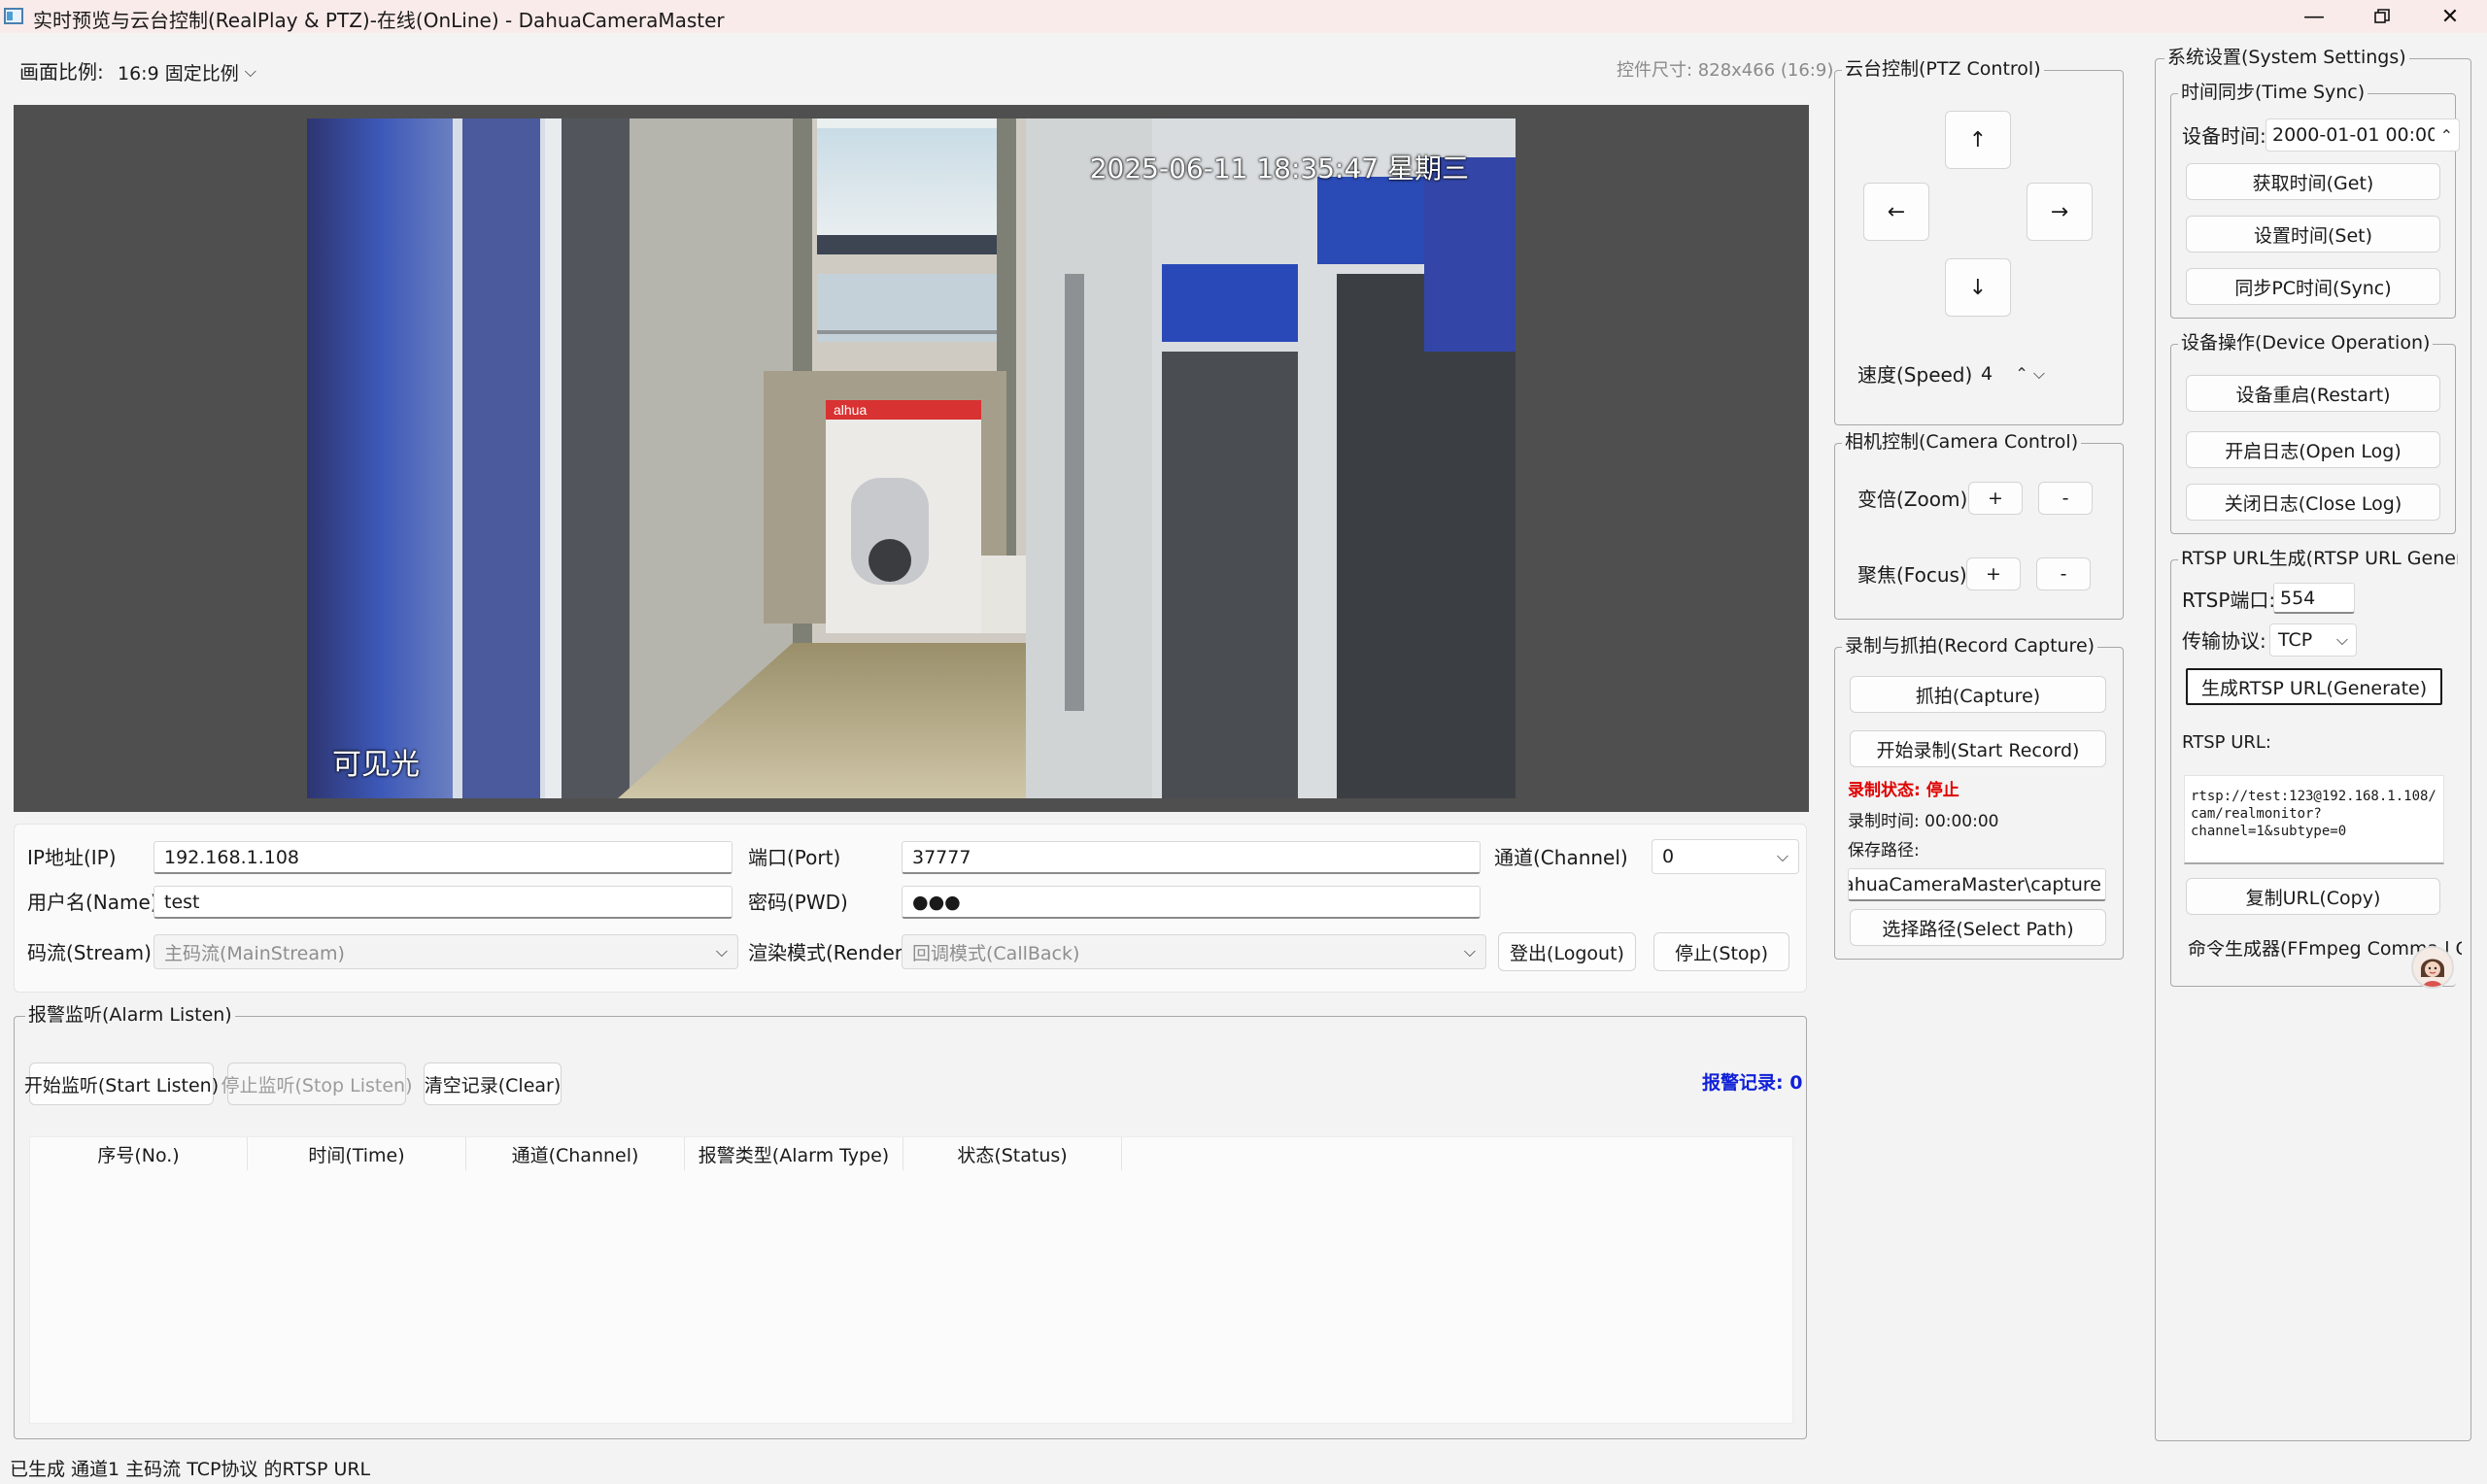 The height and width of the screenshot is (1484, 2487). What do you see at coordinates (190, 1469) in the screenshot?
I see `status-bar-text: 已生成 通道1 主码流 TCP协议 的RTSP URL` at bounding box center [190, 1469].